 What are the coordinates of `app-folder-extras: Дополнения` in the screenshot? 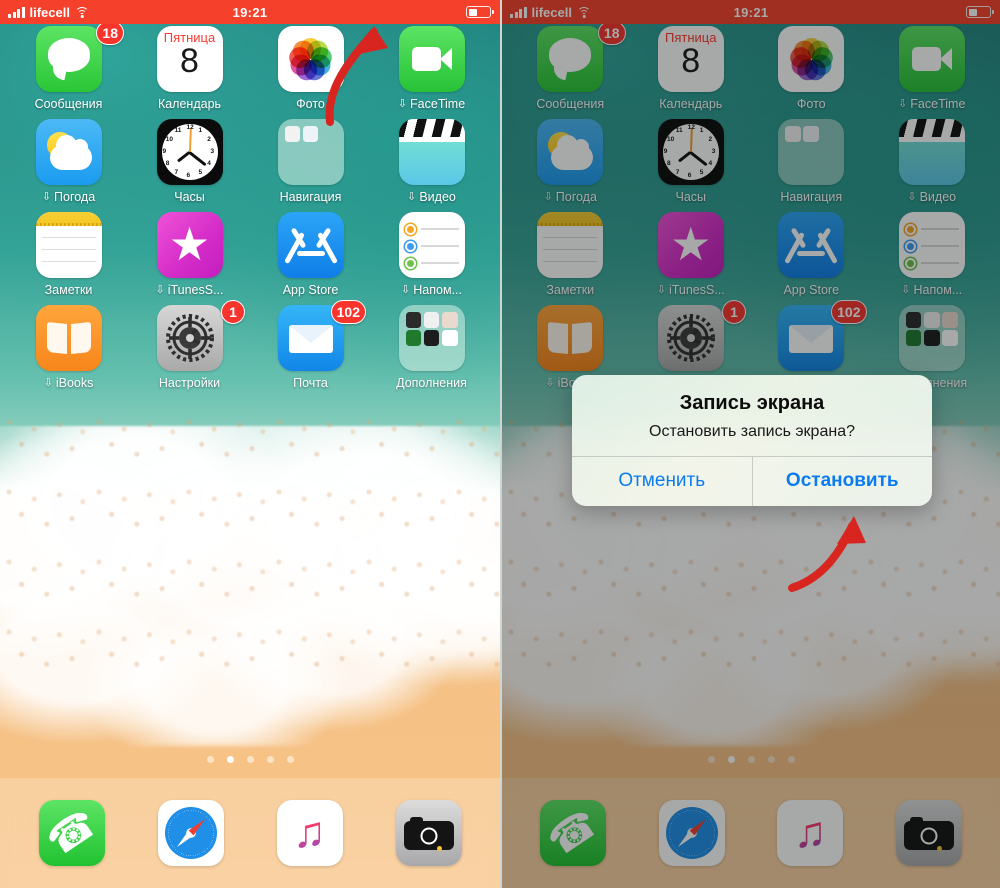 It's located at (431, 347).